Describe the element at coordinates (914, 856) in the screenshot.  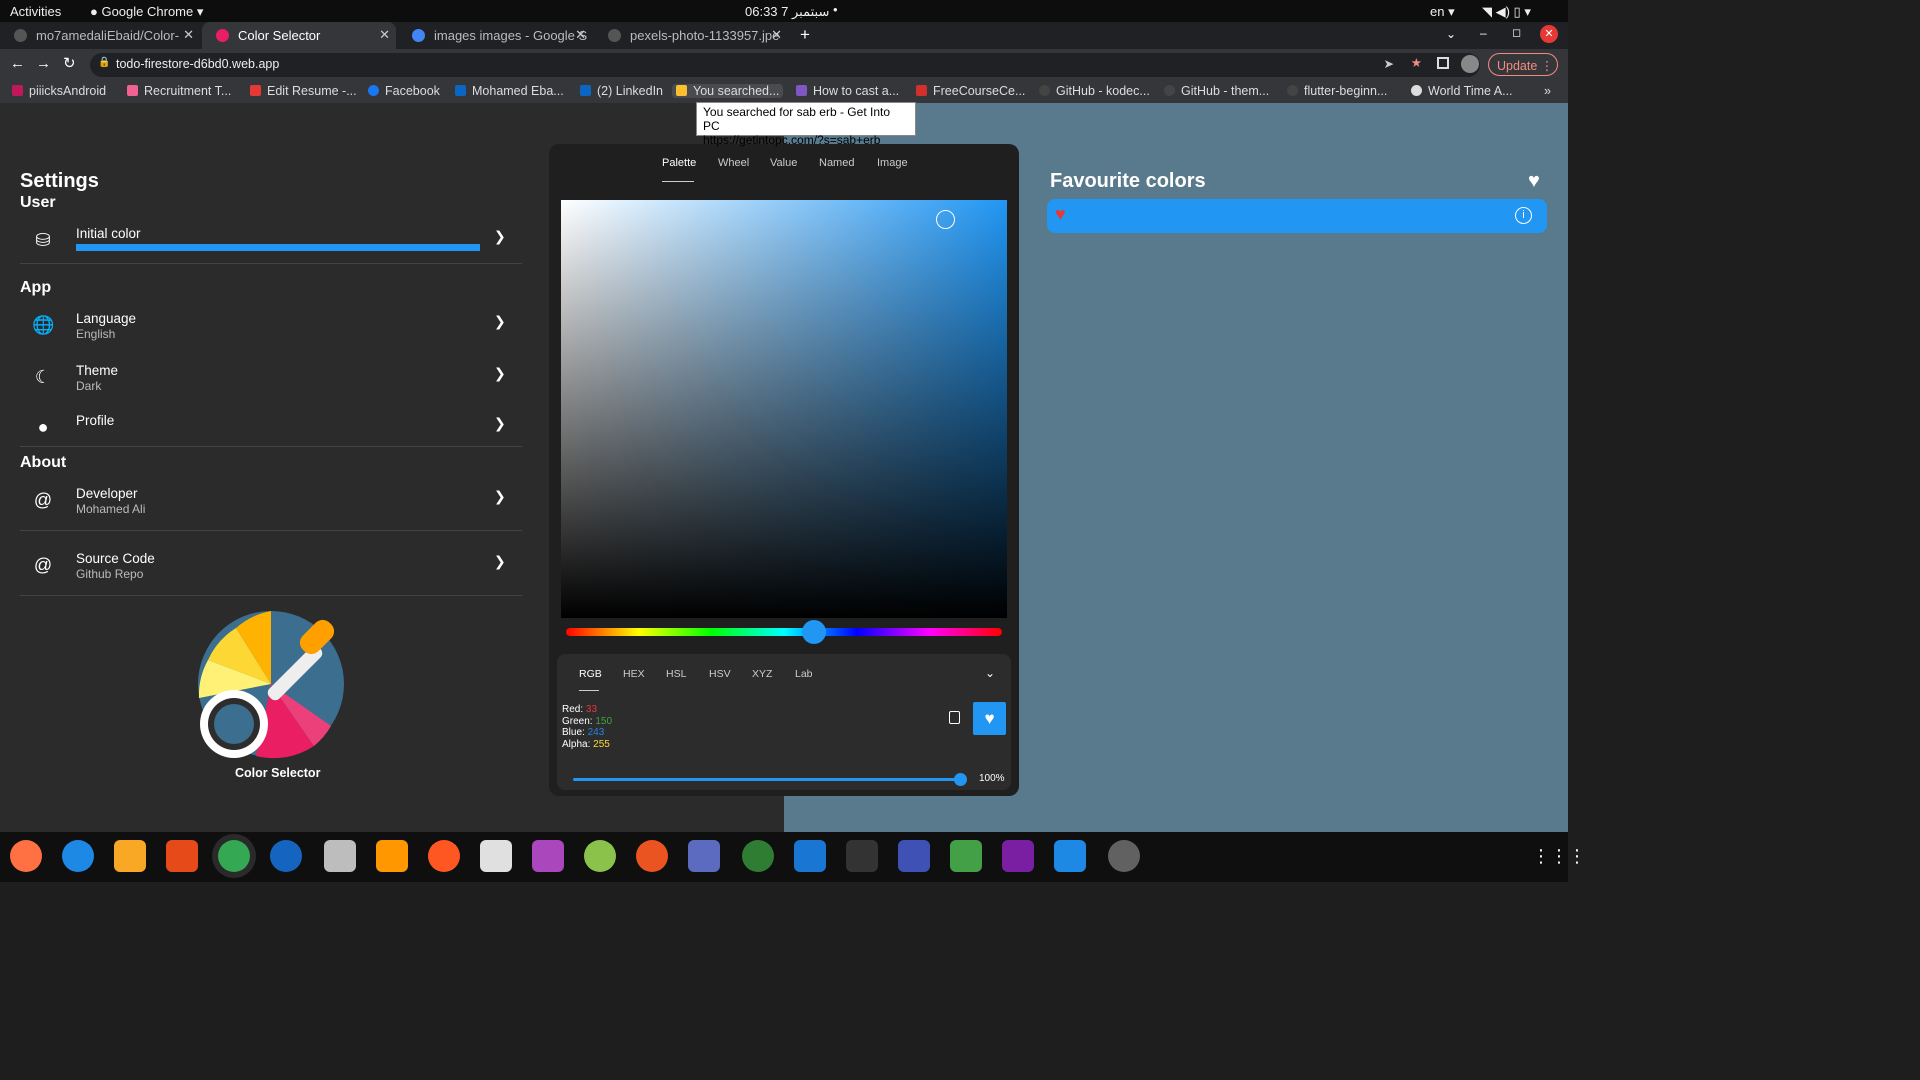
I see `screenshot-icon` at that location.